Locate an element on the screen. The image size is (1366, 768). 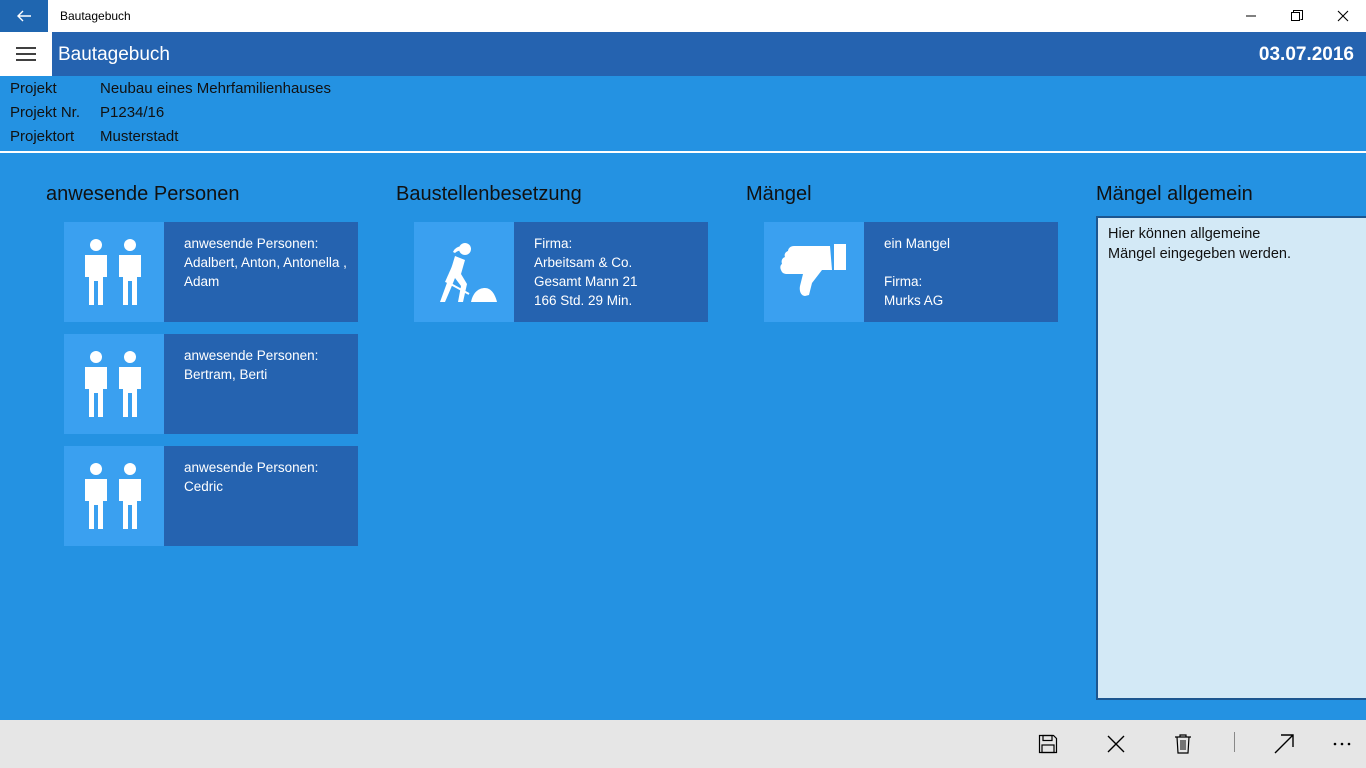
project-number-value: P1234/16 is located at coordinates (132, 112).